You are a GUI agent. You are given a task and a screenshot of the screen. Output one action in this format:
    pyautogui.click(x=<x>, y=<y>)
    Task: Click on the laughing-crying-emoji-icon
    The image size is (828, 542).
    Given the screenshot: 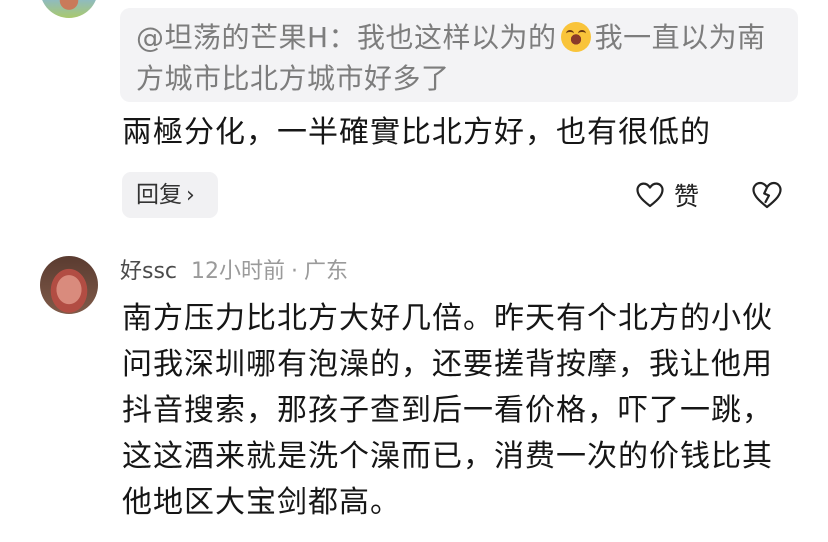 What is the action you would take?
    pyautogui.click(x=575, y=37)
    